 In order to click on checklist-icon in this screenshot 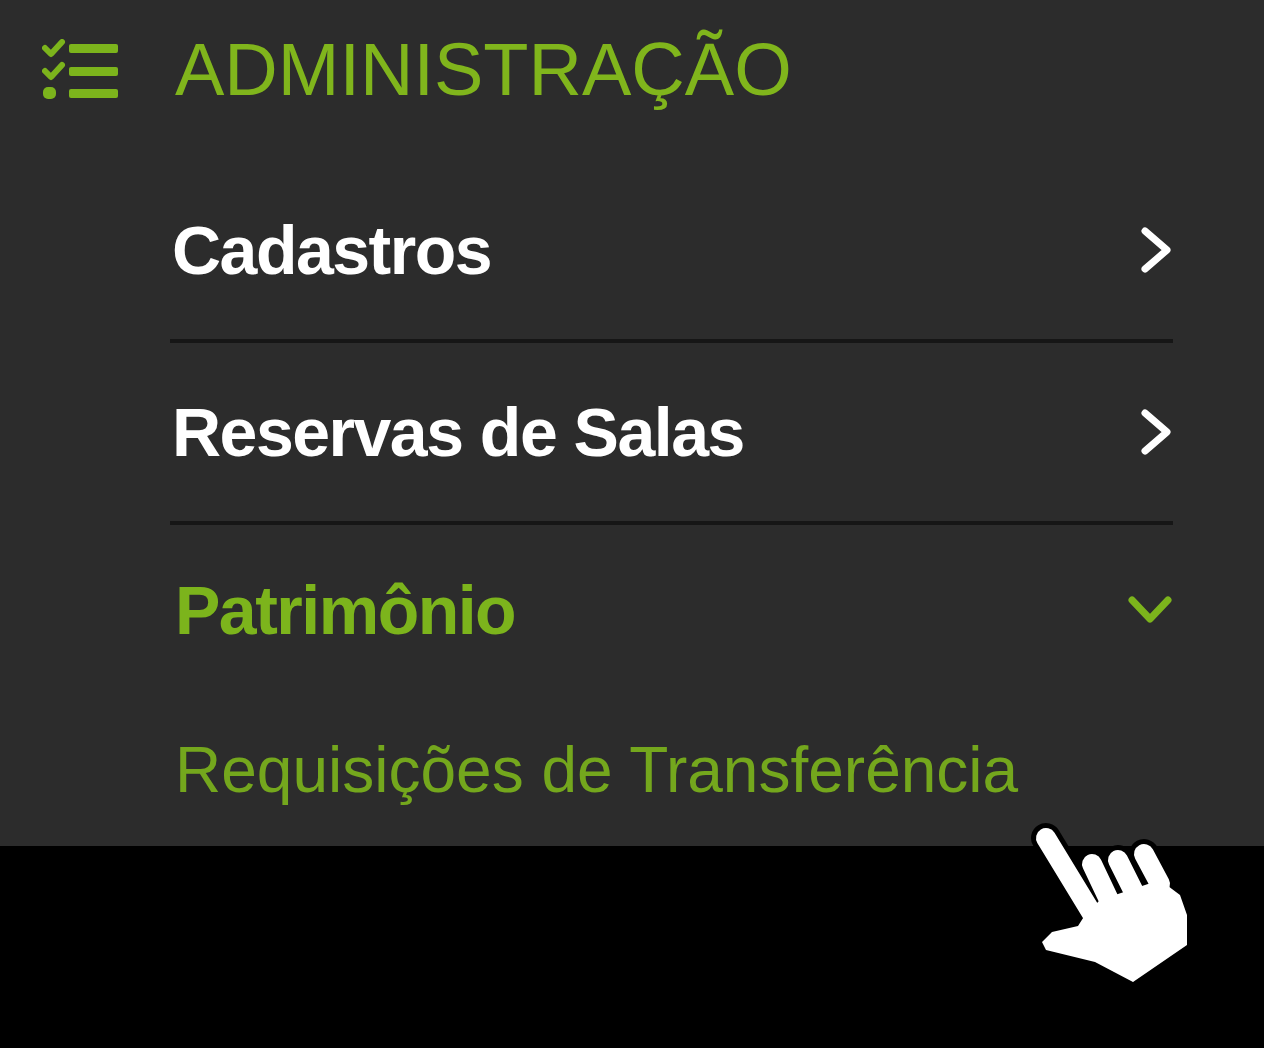, I will do `click(80, 70)`.